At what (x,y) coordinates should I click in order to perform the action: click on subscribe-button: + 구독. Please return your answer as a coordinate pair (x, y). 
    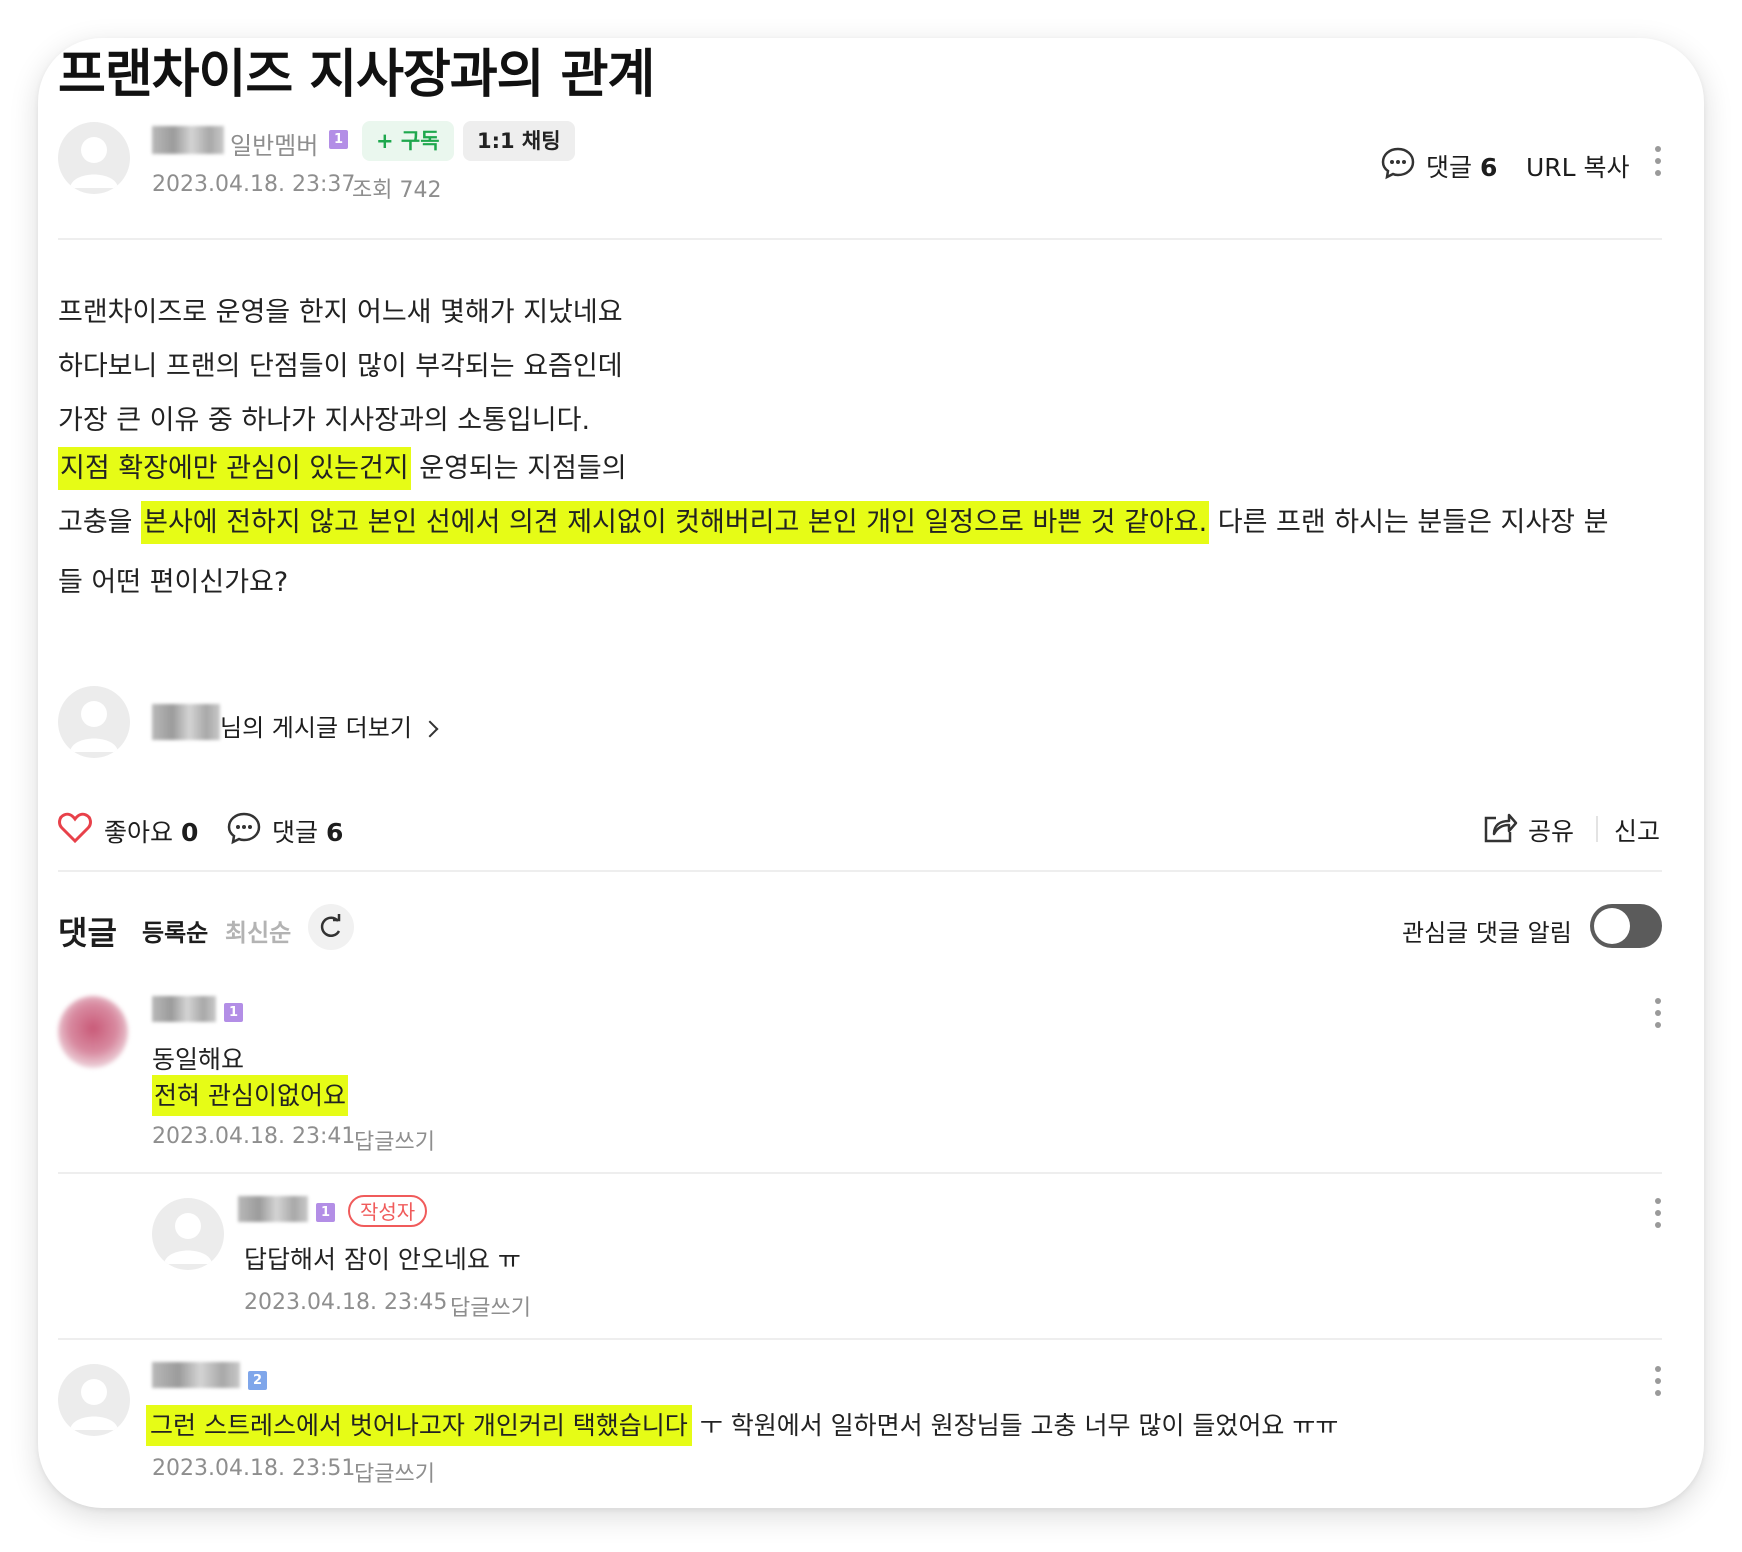
    Looking at the image, I should click on (408, 141).